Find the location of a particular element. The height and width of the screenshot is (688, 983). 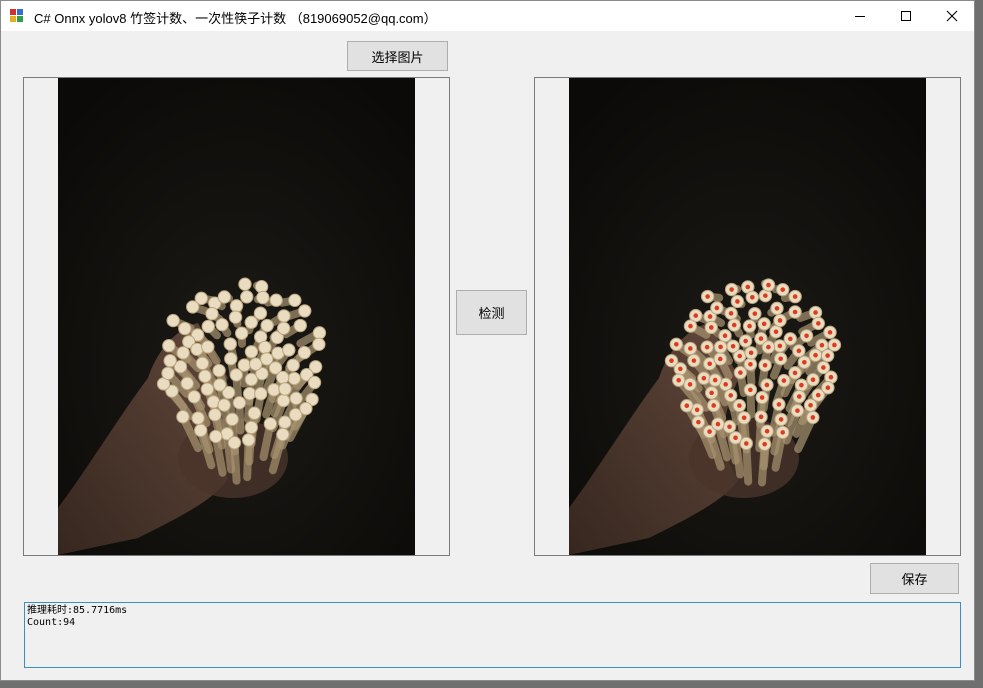

output-textbox: 推理耗时:85.7716ms Count:94 is located at coordinates (492, 635).